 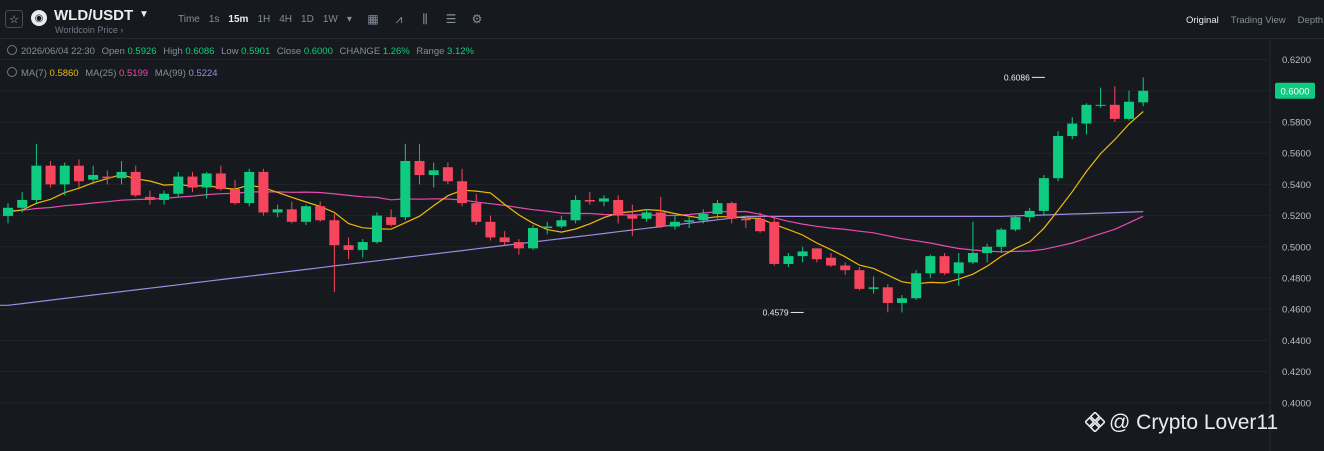 What do you see at coordinates (373, 19) in the screenshot?
I see `calendar-icon: ▦` at bounding box center [373, 19].